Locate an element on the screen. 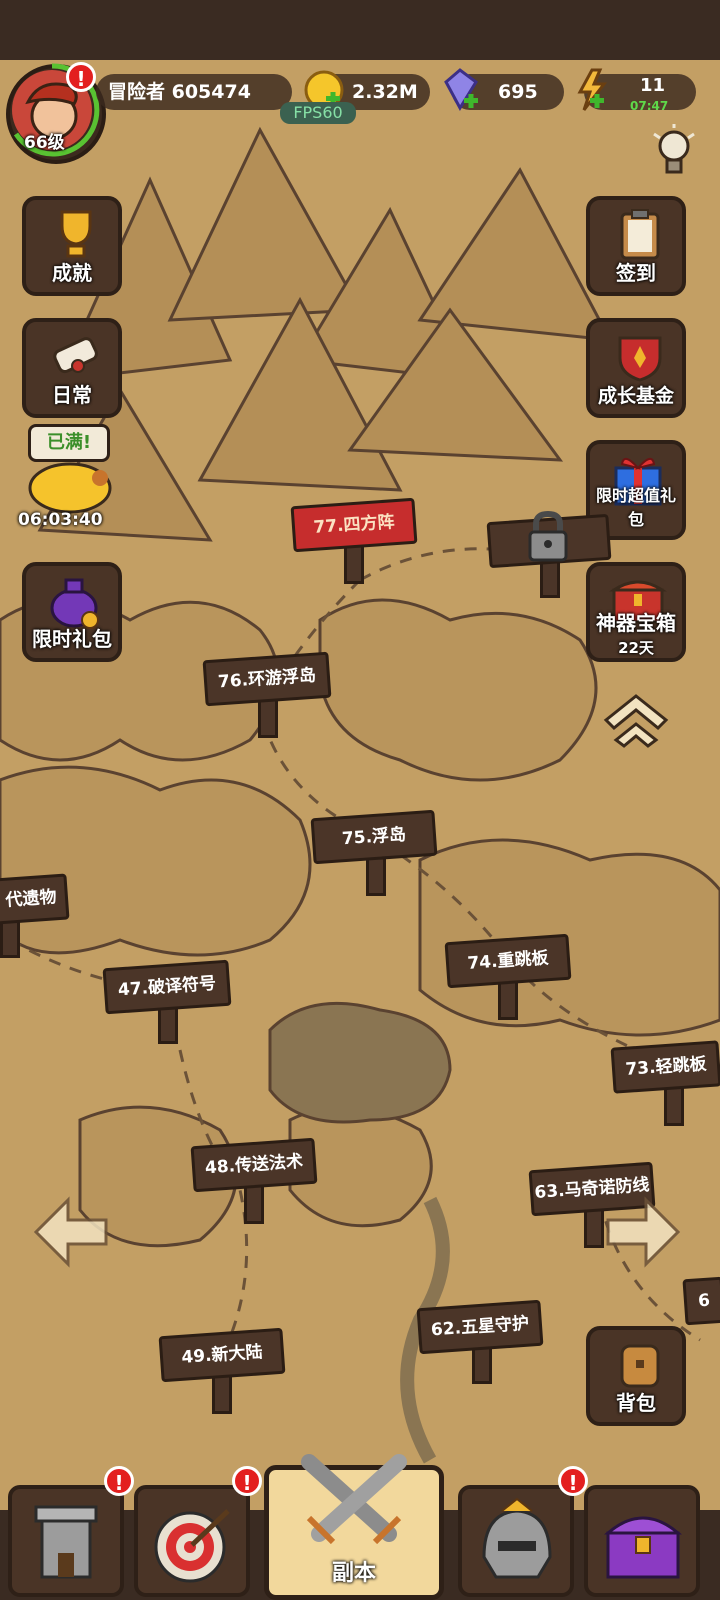  partial-level-sign-right: 6 is located at coordinates (701, 1301).